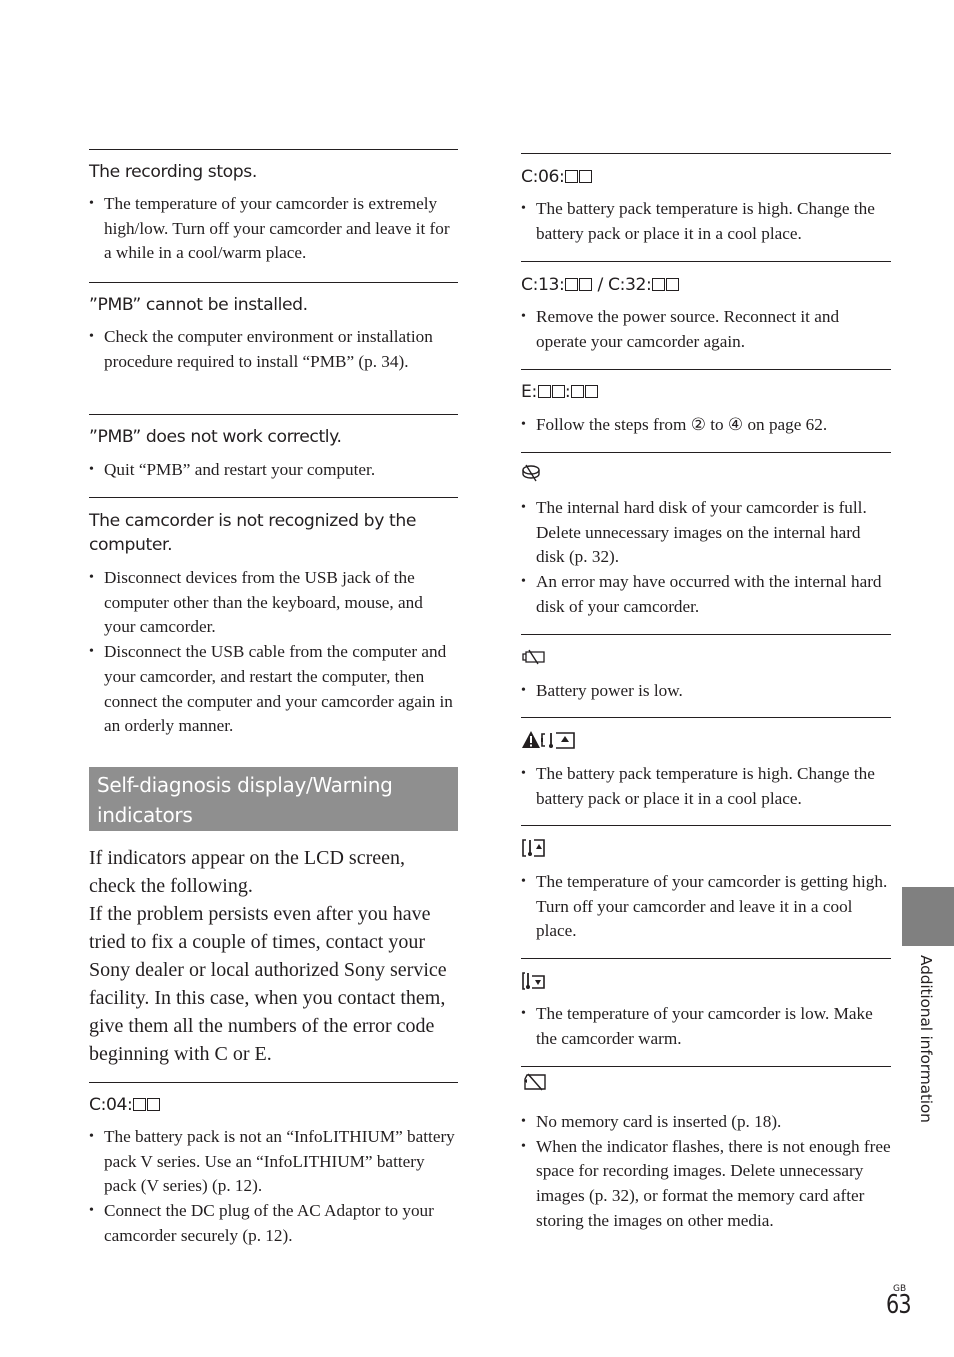  Describe the element at coordinates (735, 425) in the screenshot. I see `step-4-icon: ④` at that location.